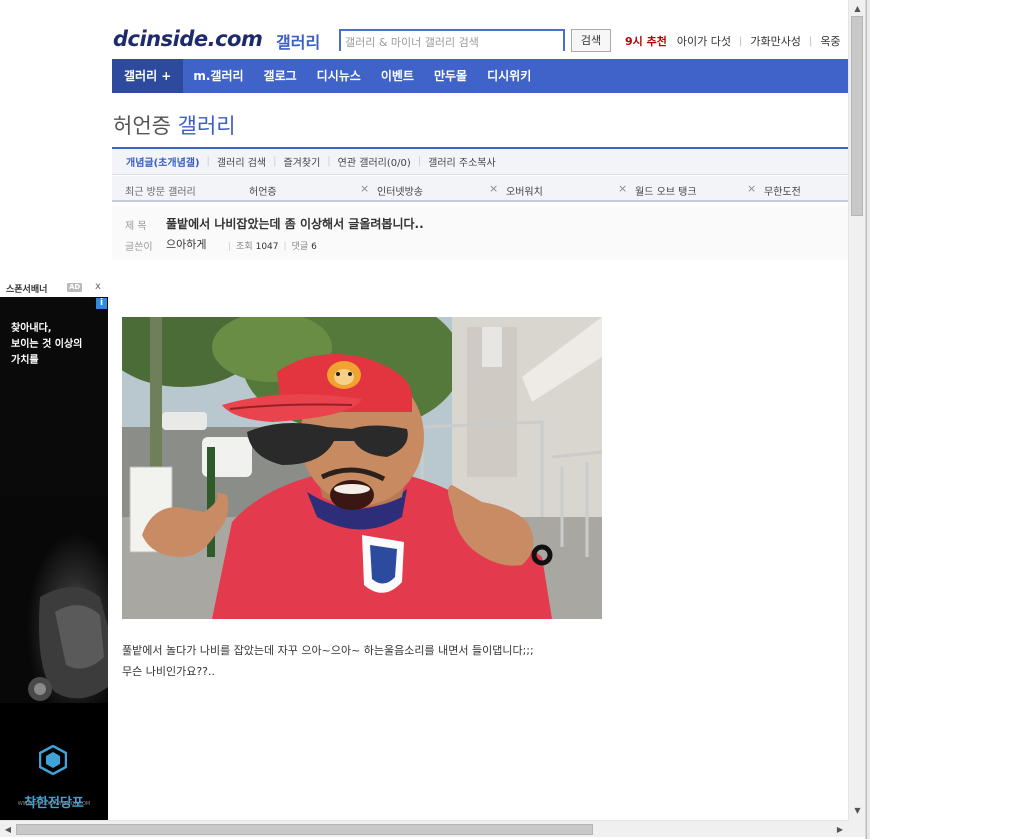 The height and width of the screenshot is (839, 1024). What do you see at coordinates (374, 161) in the screenshot?
I see `tab-related-galleries: 연관 갤러리(0/0)` at bounding box center [374, 161].